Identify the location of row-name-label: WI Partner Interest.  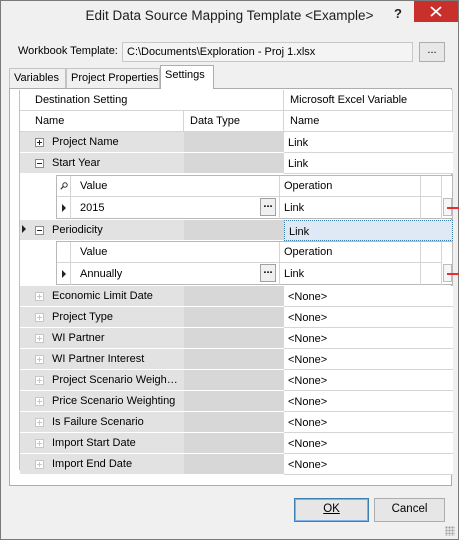
(98, 359).